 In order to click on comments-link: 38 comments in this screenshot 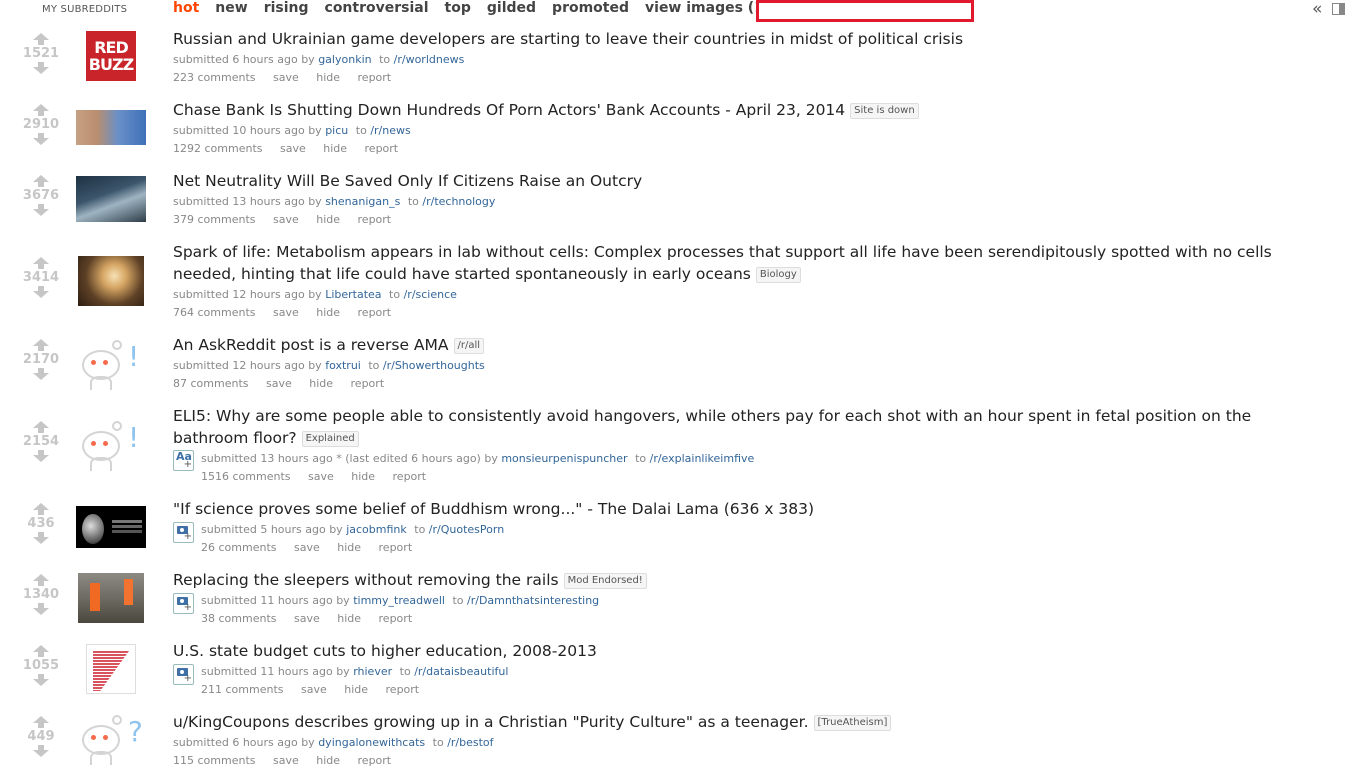, I will do `click(239, 618)`.